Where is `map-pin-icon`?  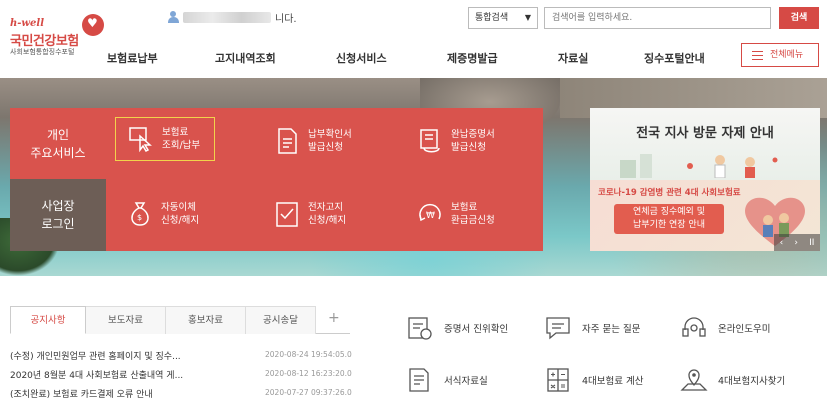
map-pin-icon is located at coordinates (694, 380).